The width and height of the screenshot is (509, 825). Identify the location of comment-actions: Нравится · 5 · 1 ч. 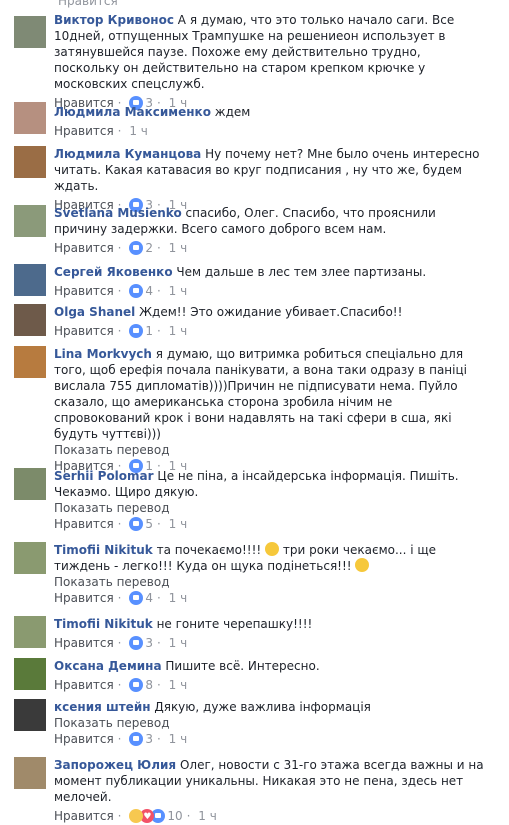
(121, 524).